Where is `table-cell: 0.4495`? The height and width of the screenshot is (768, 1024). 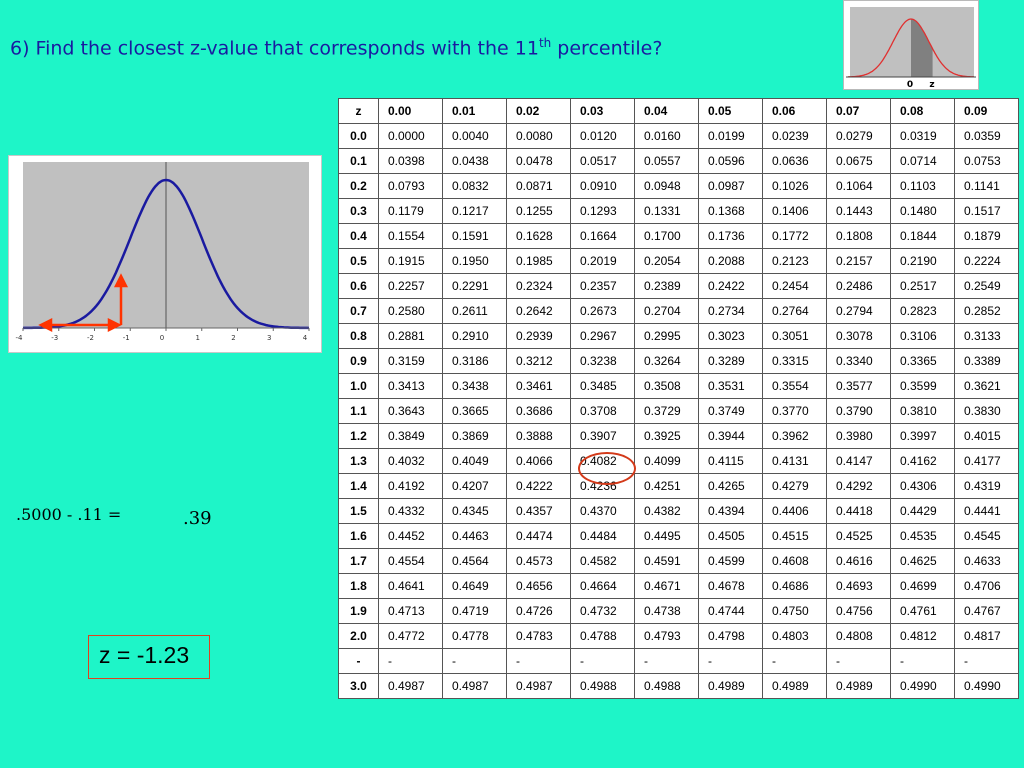
table-cell: 0.4495 is located at coordinates (666, 536).